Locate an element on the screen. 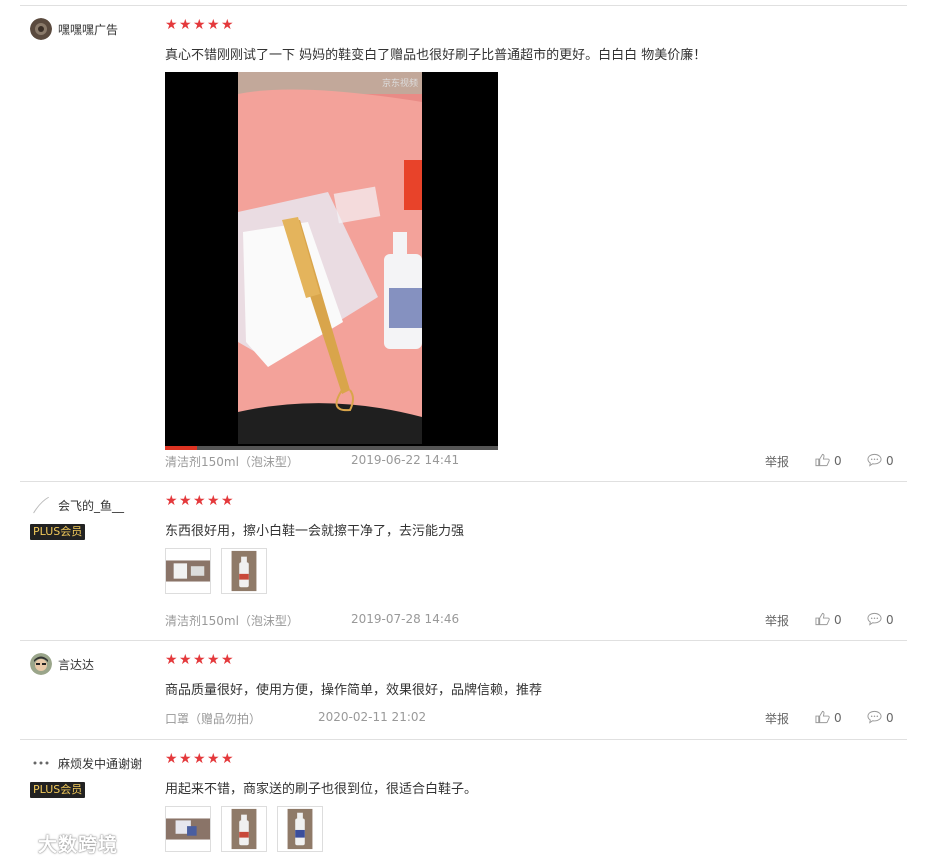 This screenshot has height=863, width=945. review-text: 用起来不错，商家送的刷子也很到位，很适合白鞋子。 is located at coordinates (321, 789).